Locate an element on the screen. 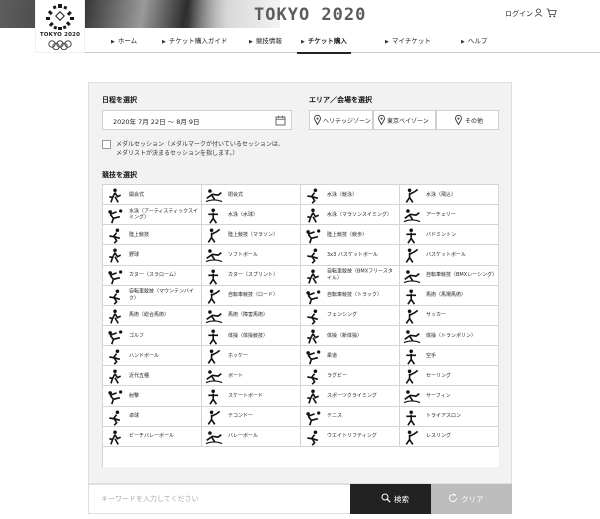 The height and width of the screenshot is (519, 600). sport-name: カヌー（スプリント） is located at coordinates (253, 274).